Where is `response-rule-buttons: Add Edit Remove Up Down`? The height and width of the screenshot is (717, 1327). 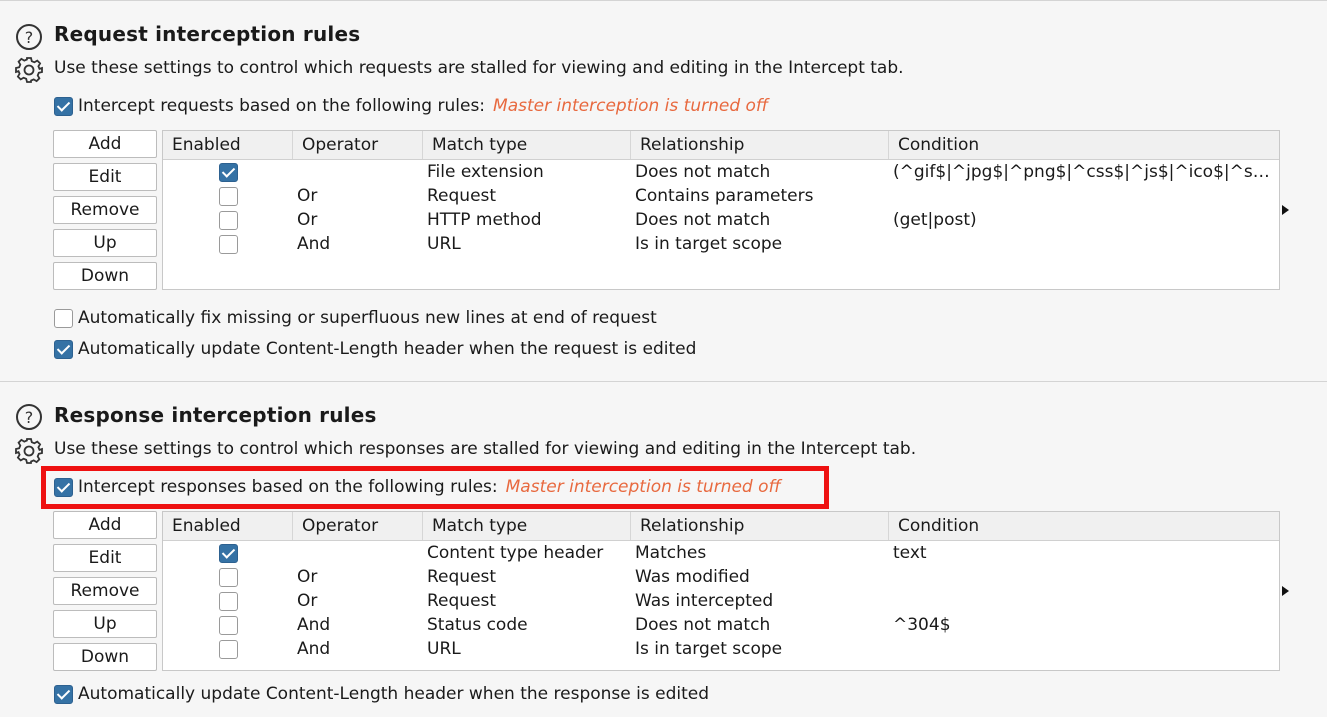
response-rule-buttons: Add Edit Remove Up Down is located at coordinates (105, 593).